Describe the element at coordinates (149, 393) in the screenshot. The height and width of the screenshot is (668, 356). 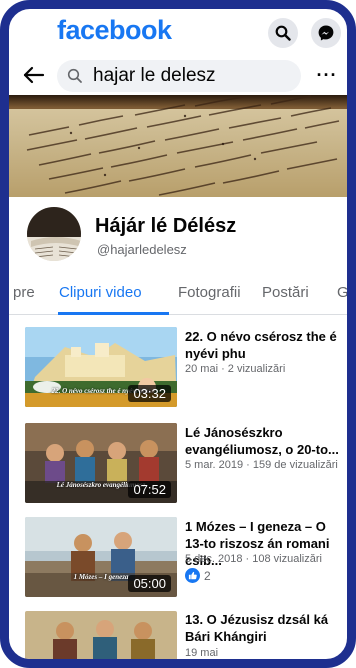
I see `video-duration: 03:32` at that location.